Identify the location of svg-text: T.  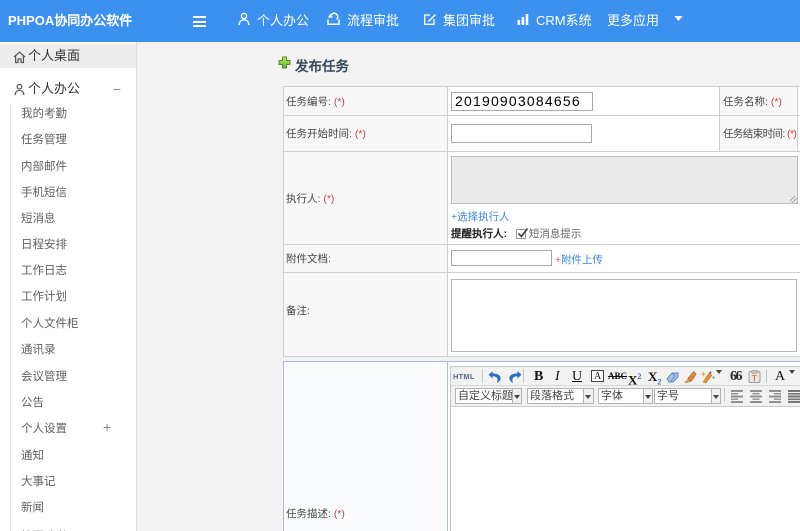
(754, 378).